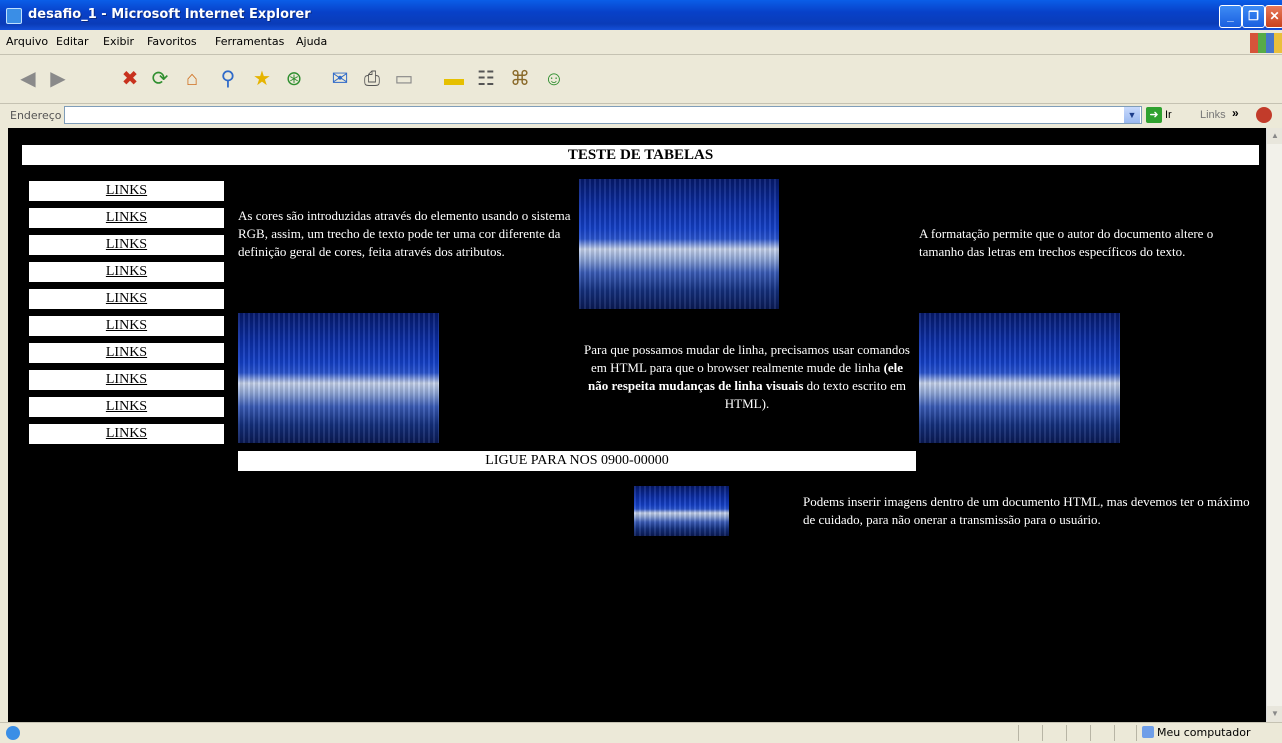 The height and width of the screenshot is (743, 1282). Describe the element at coordinates (1213, 115) in the screenshot. I see `links-toolbar: Links` at that location.